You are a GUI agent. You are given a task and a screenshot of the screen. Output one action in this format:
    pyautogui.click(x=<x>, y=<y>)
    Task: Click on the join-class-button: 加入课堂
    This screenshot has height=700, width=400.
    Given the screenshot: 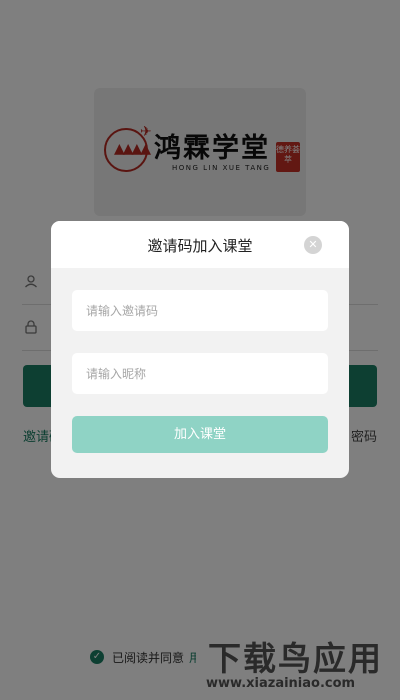 What is the action you would take?
    pyautogui.click(x=200, y=434)
    